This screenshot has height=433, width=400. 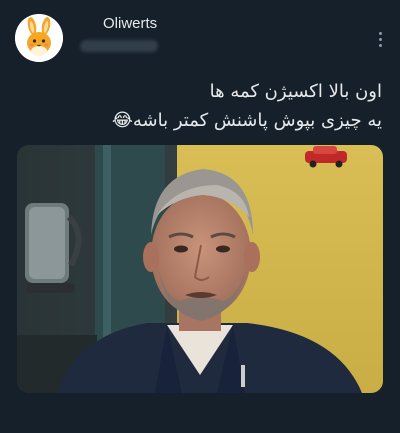 I want to click on tweet-text-line-1: اون بالا اکسیژن کمه ها, so click(x=295, y=91).